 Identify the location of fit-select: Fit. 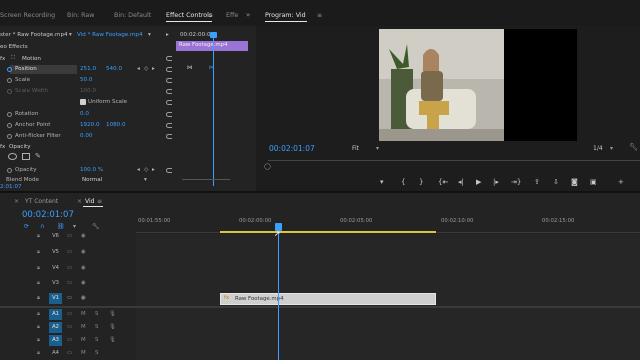
(355, 148).